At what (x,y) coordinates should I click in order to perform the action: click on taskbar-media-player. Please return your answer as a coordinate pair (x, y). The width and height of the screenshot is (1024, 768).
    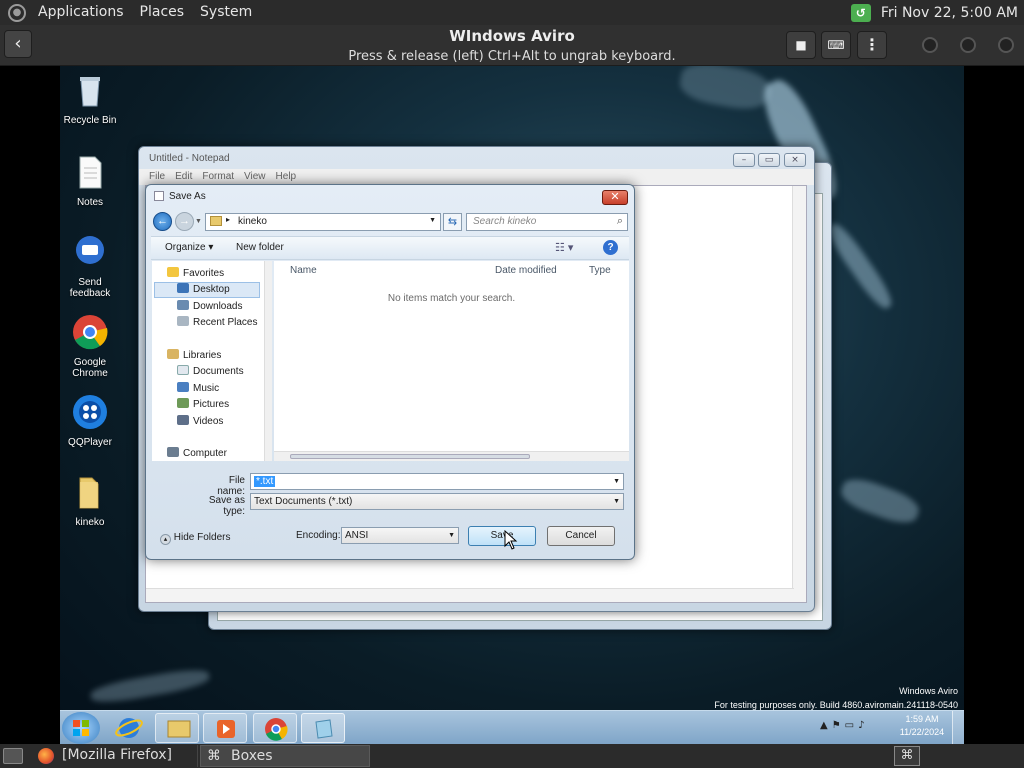
    Looking at the image, I should click on (225, 728).